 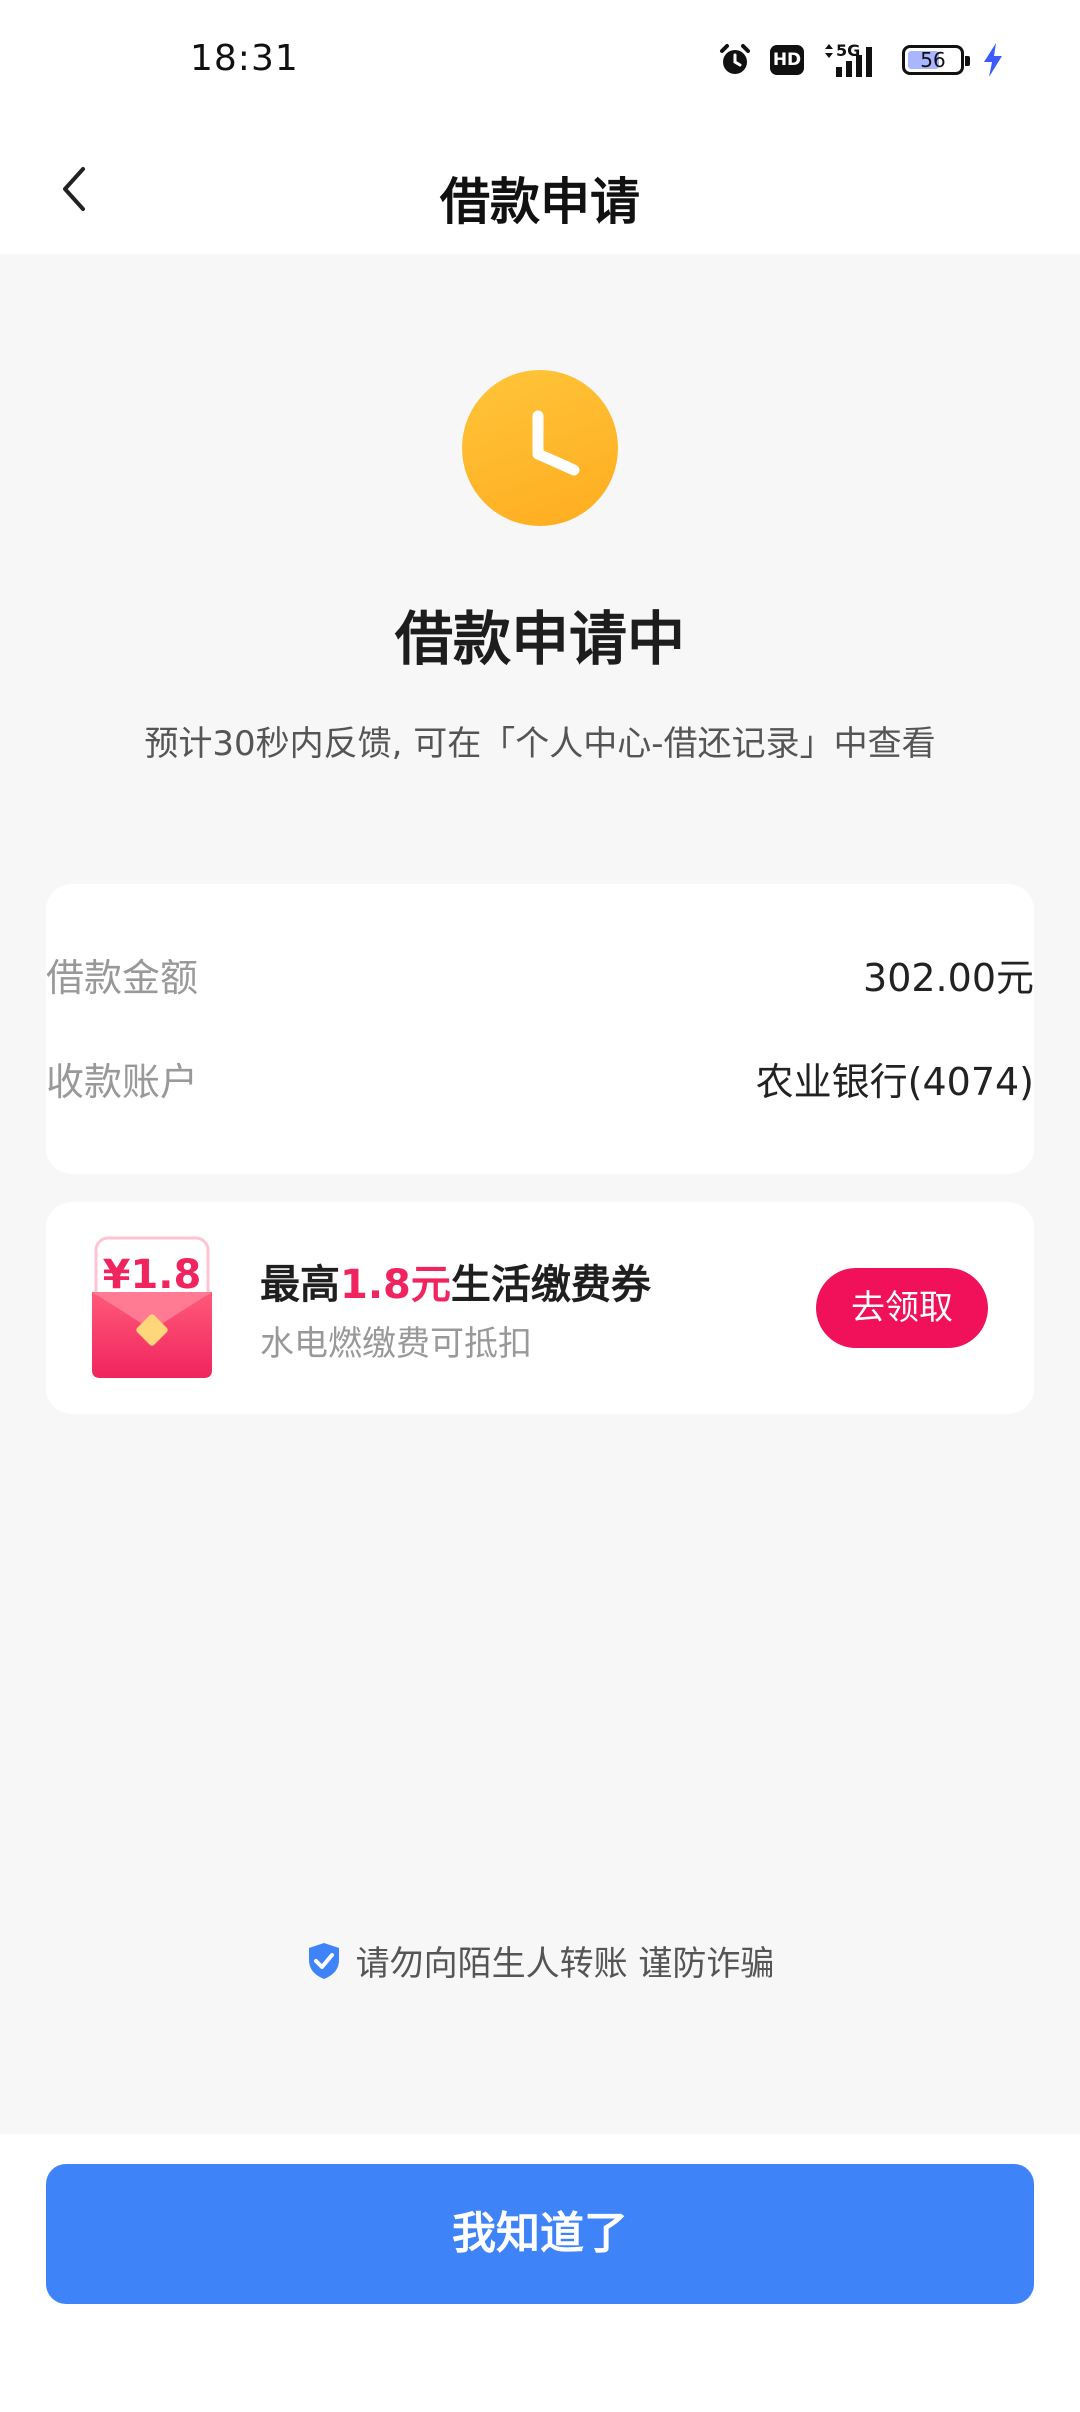 I want to click on coupon-card: ¥1.8 最高1.8元生活缴费券 水电燃缴费可抵扣 去领取, so click(x=540, y=1308).